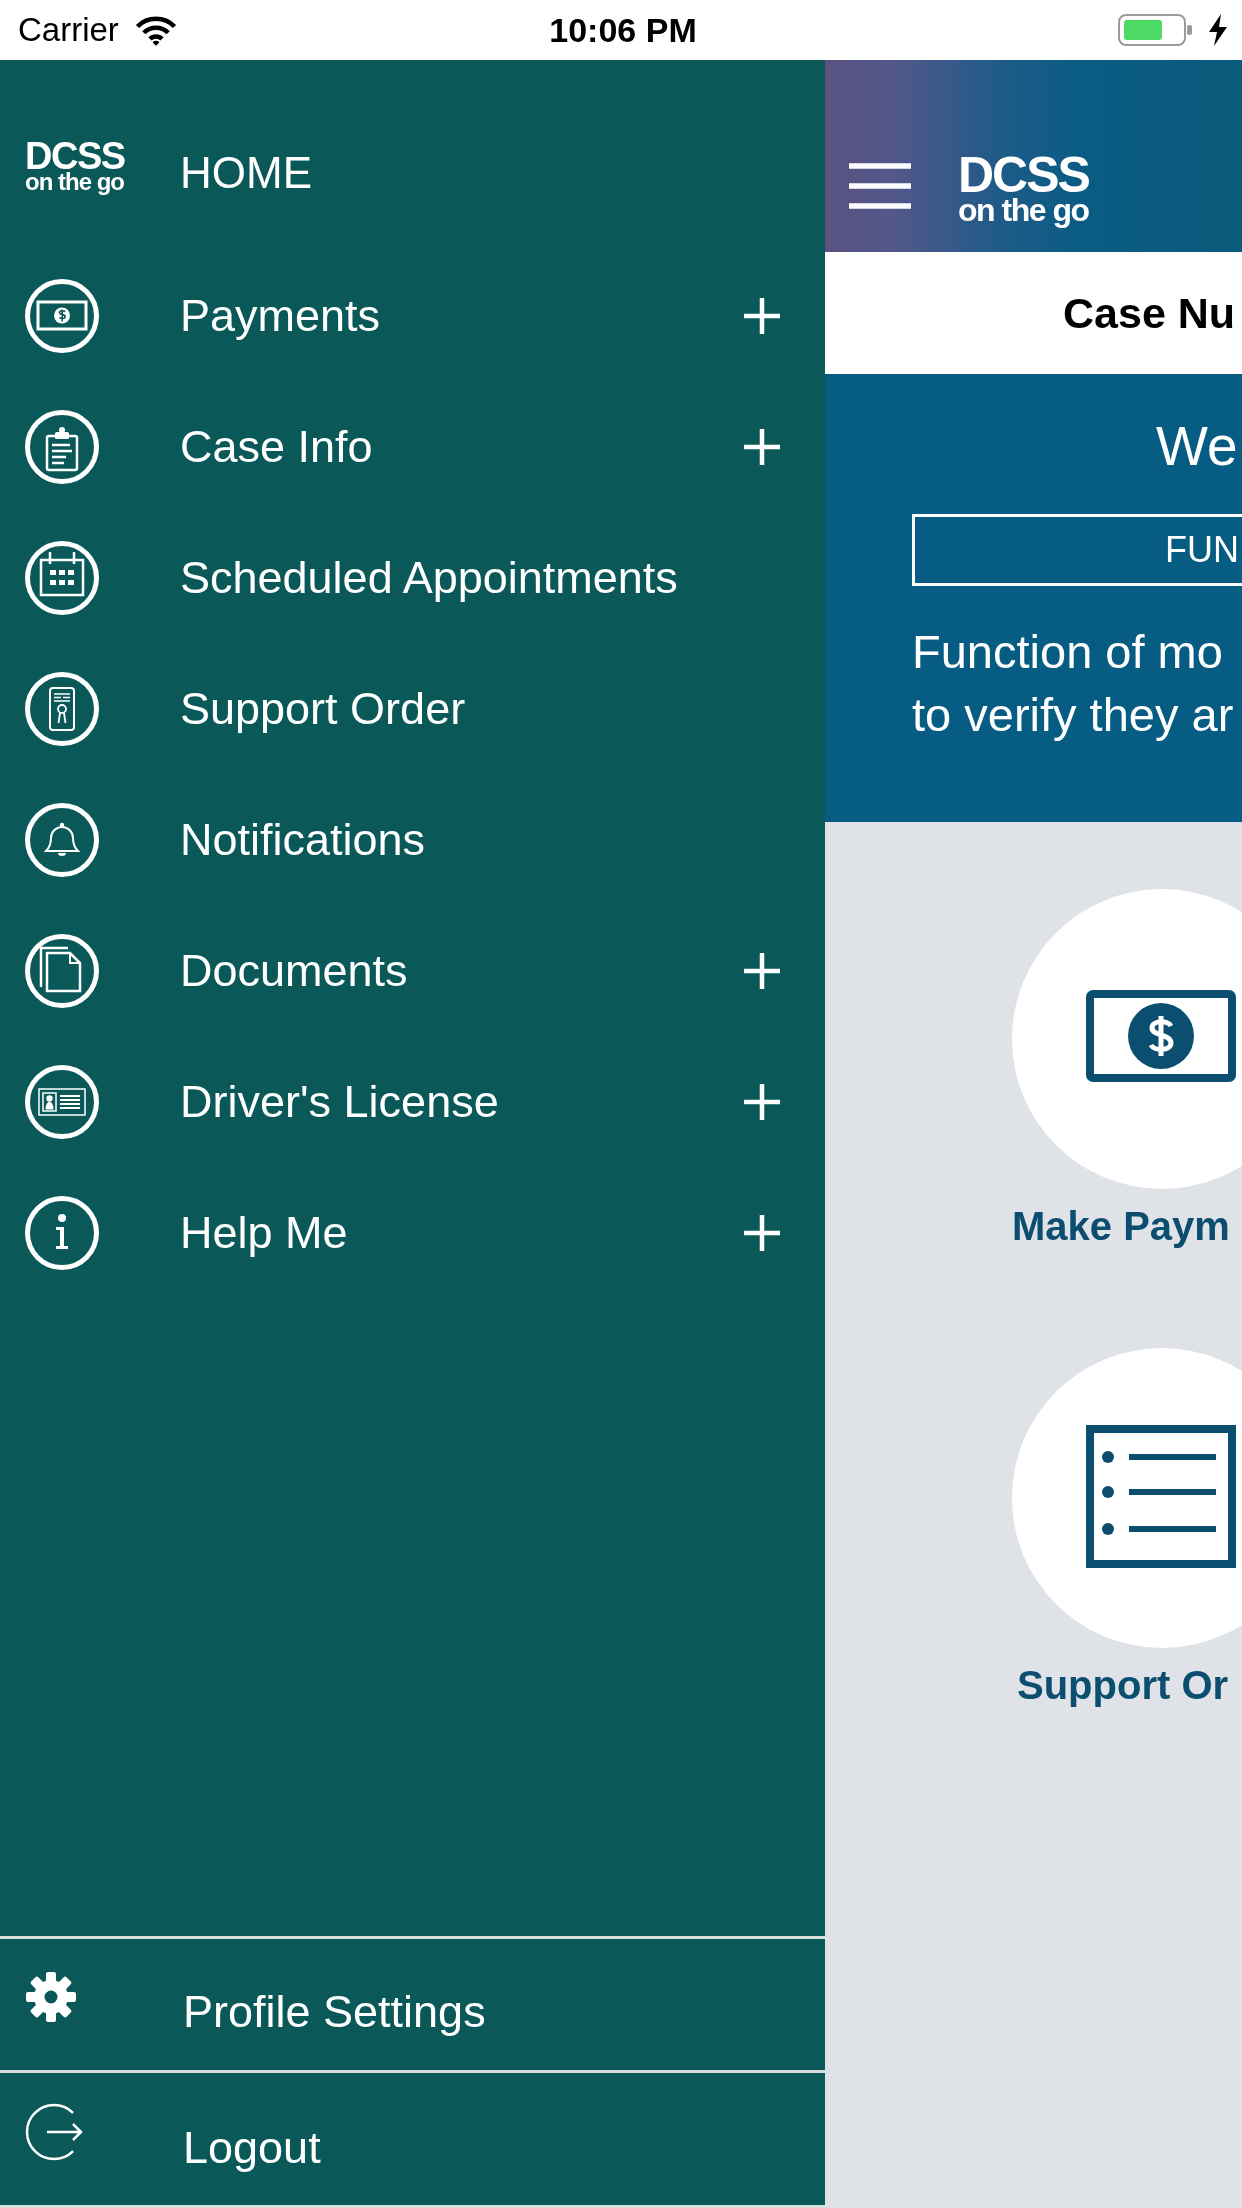 This screenshot has width=1242, height=2208. What do you see at coordinates (225, 839) in the screenshot?
I see `menu-item: Notifications` at bounding box center [225, 839].